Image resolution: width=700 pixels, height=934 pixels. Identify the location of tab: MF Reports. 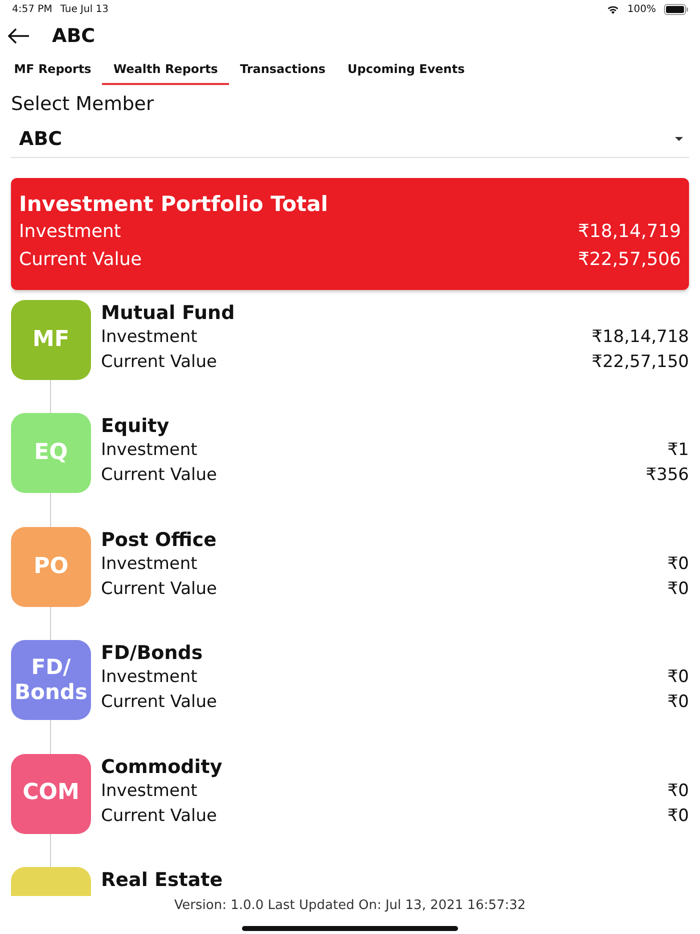
(52, 70).